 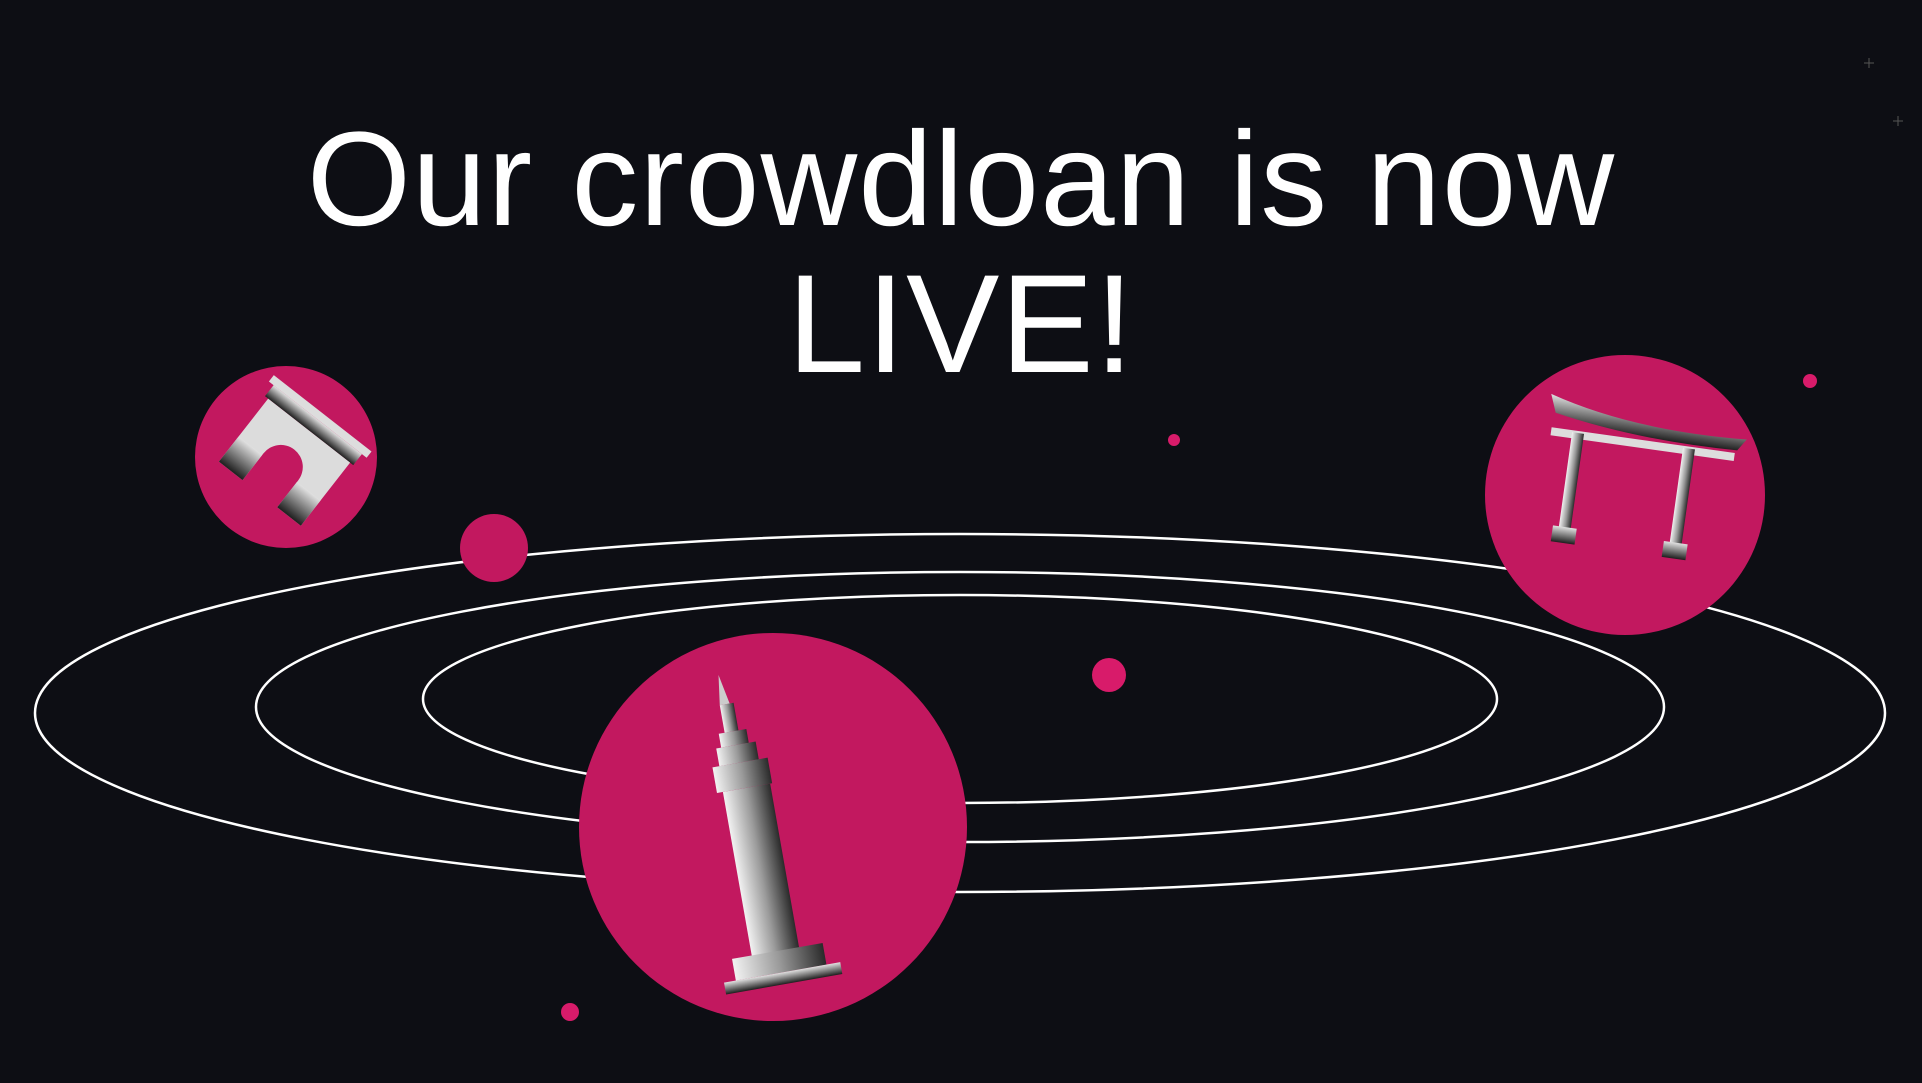 I want to click on headline-line-1: Our crowdloan is now, so click(x=961, y=179).